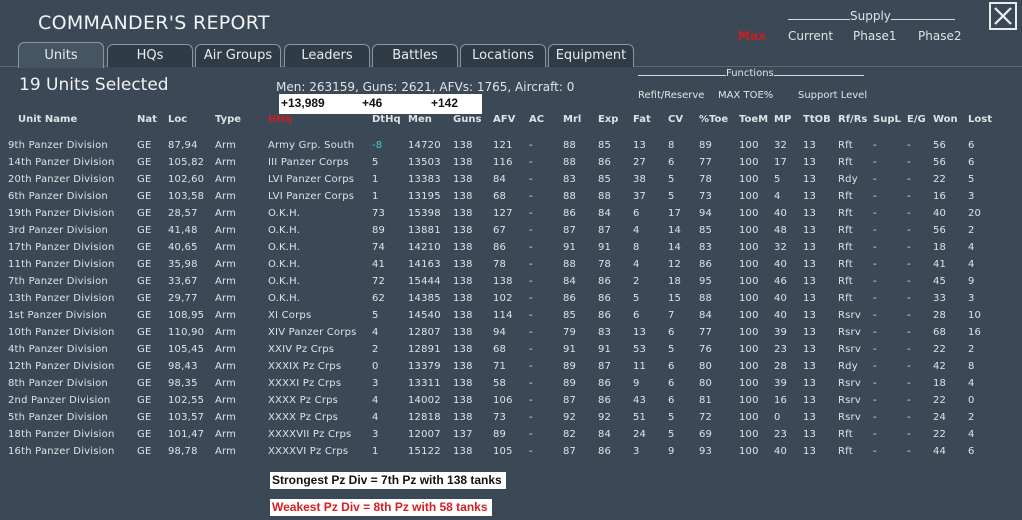 The width and height of the screenshot is (1022, 520). I want to click on cell-unit-name: 7th Panzer Division, so click(58, 281).